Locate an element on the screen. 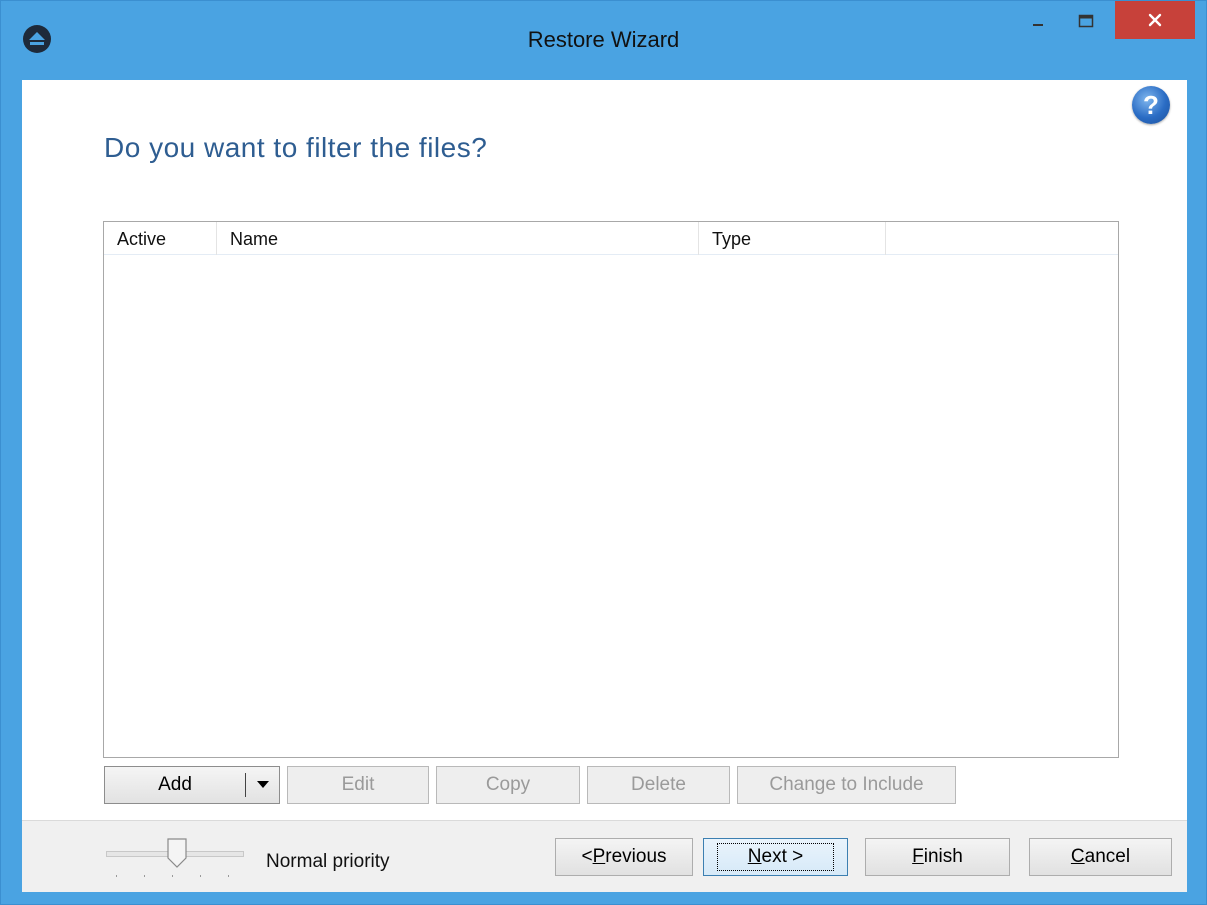 The width and height of the screenshot is (1207, 905). slider-ticks is located at coordinates (172, 876).